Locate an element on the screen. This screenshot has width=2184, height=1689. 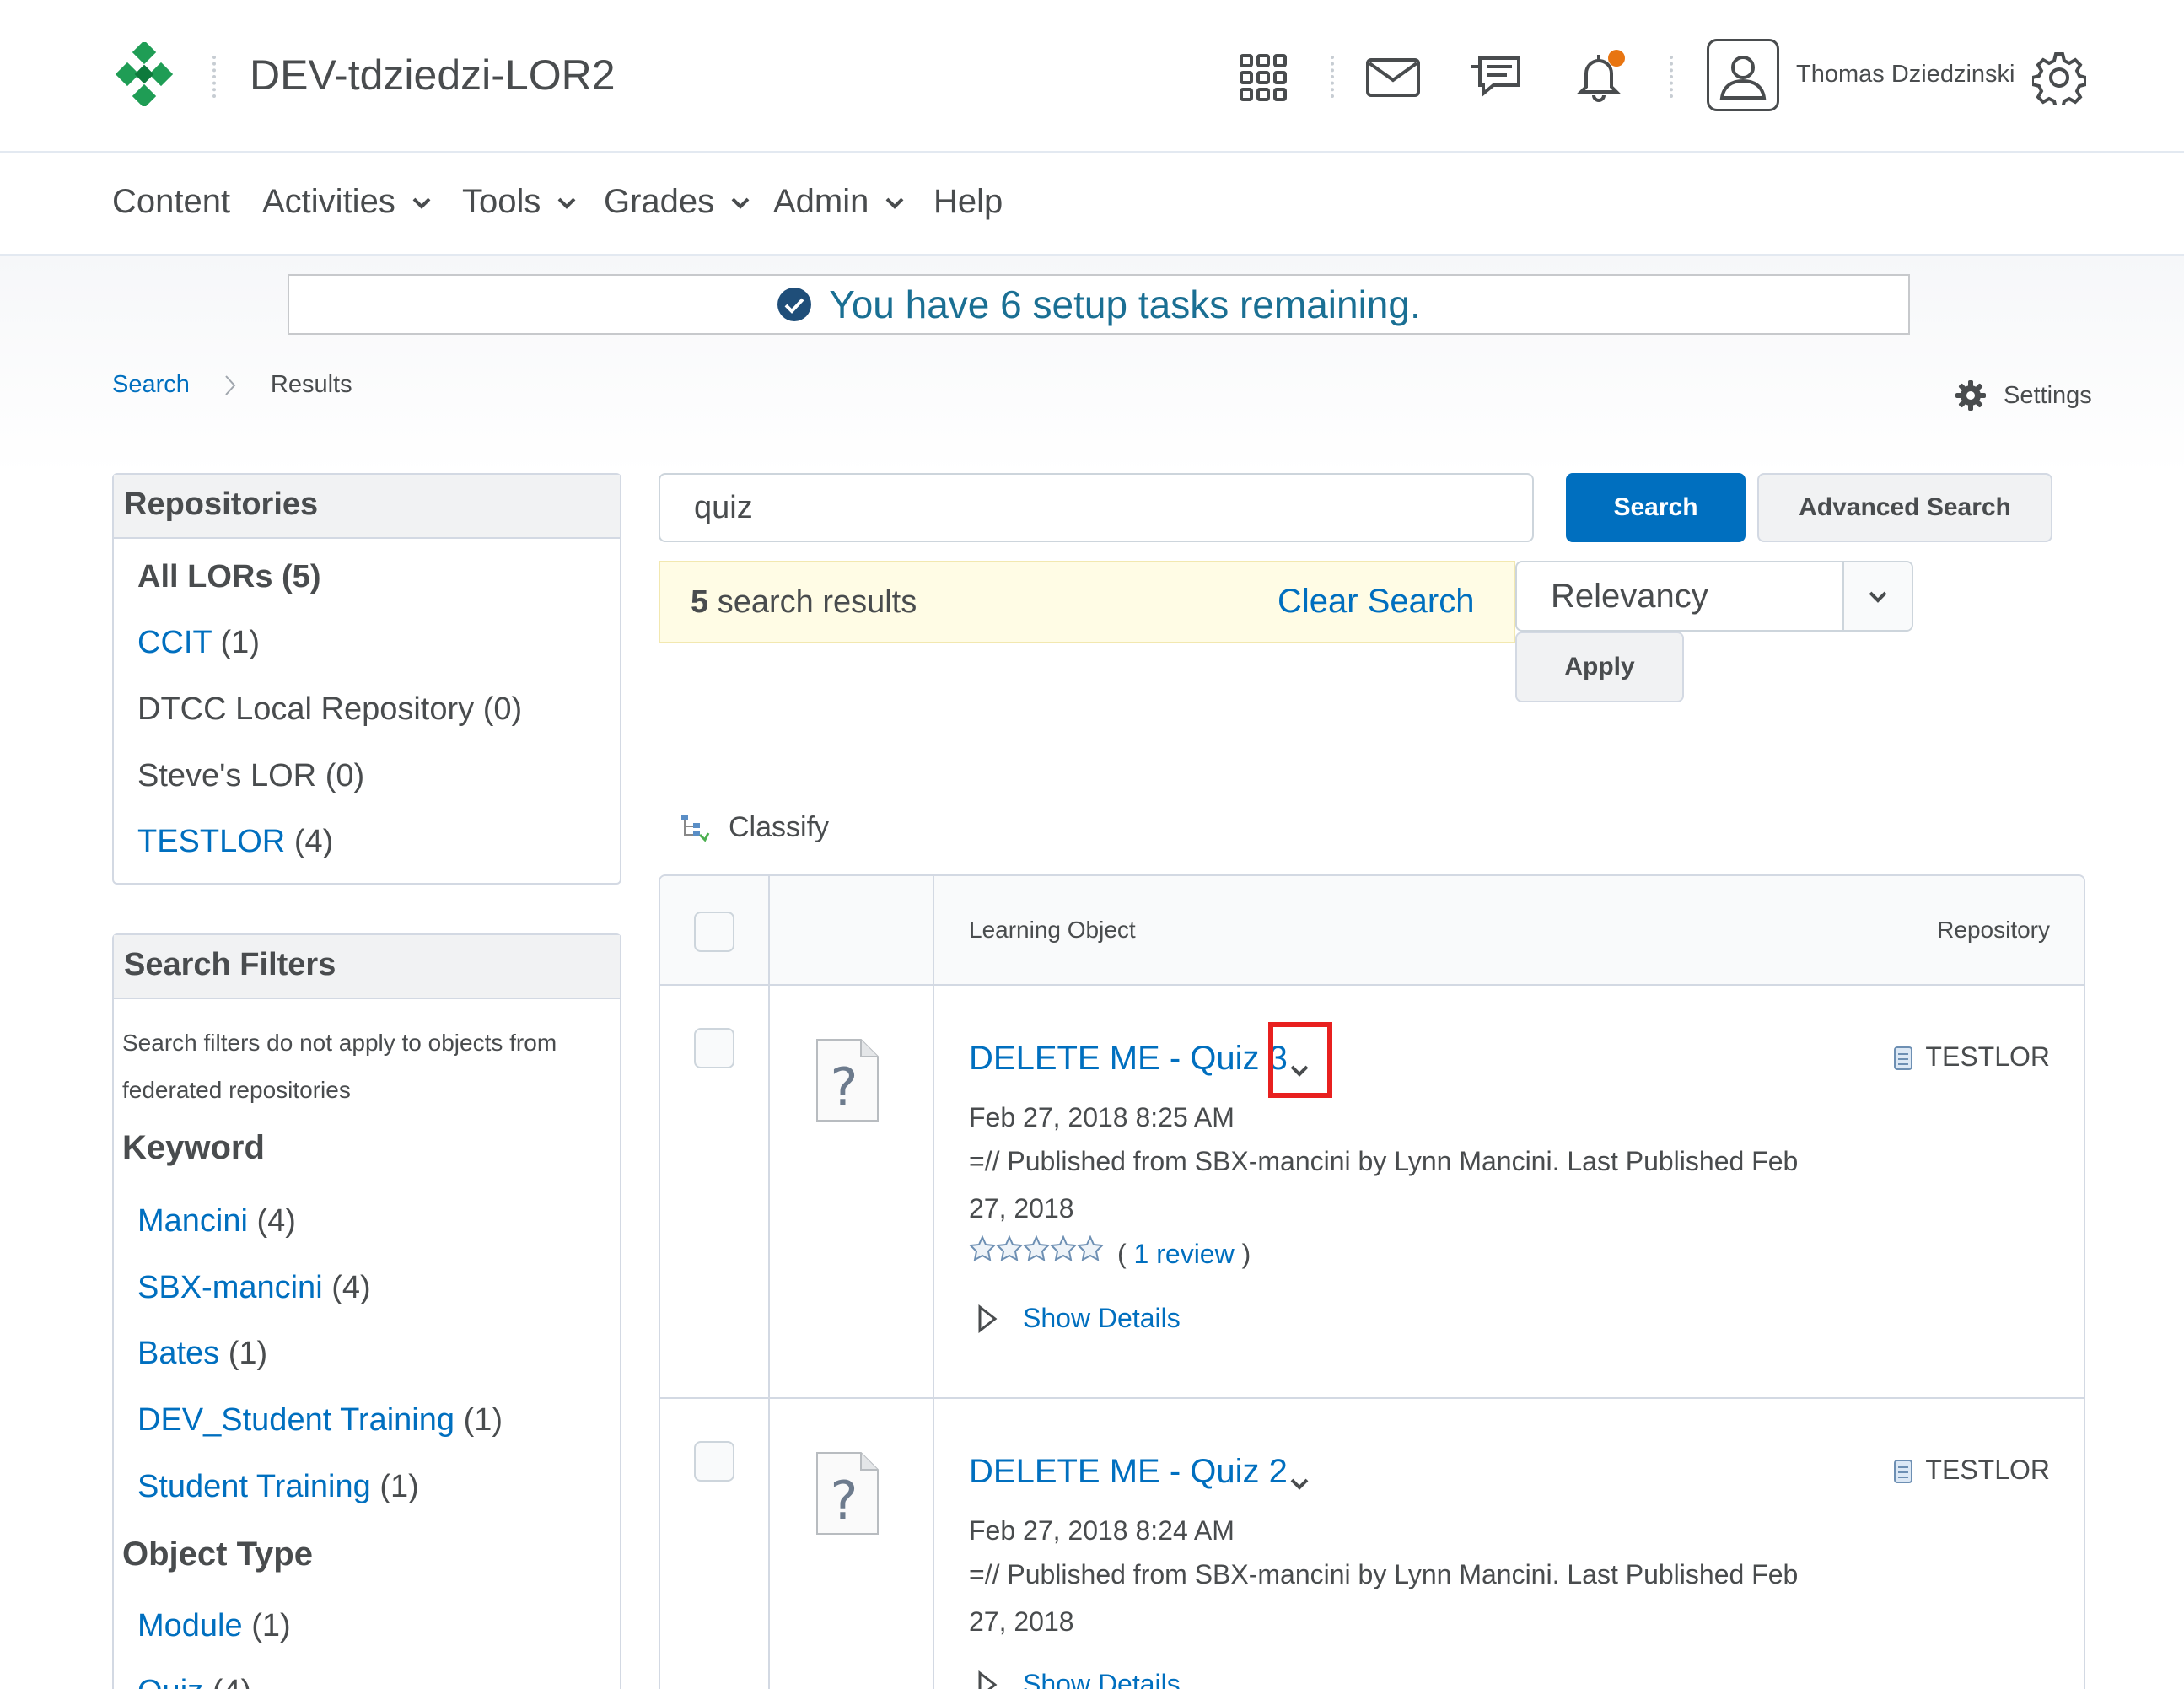
keyword-filter-item: SBX-mancini (4) is located at coordinates (254, 1288).